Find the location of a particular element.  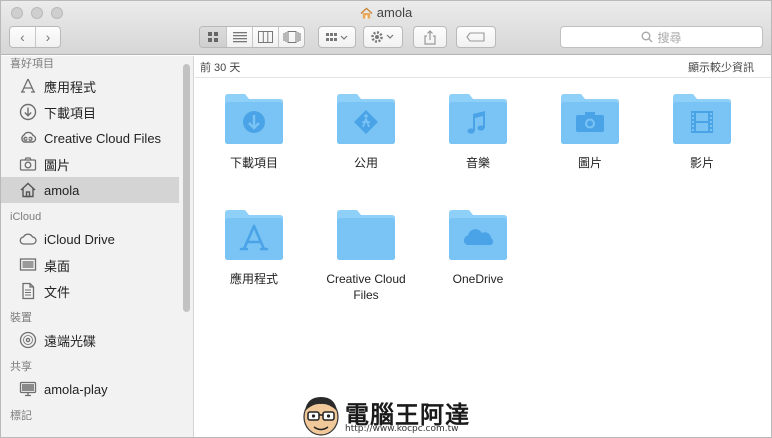

sidebar-item-icloud-drive: iCloud Drive is located at coordinates (90, 239).